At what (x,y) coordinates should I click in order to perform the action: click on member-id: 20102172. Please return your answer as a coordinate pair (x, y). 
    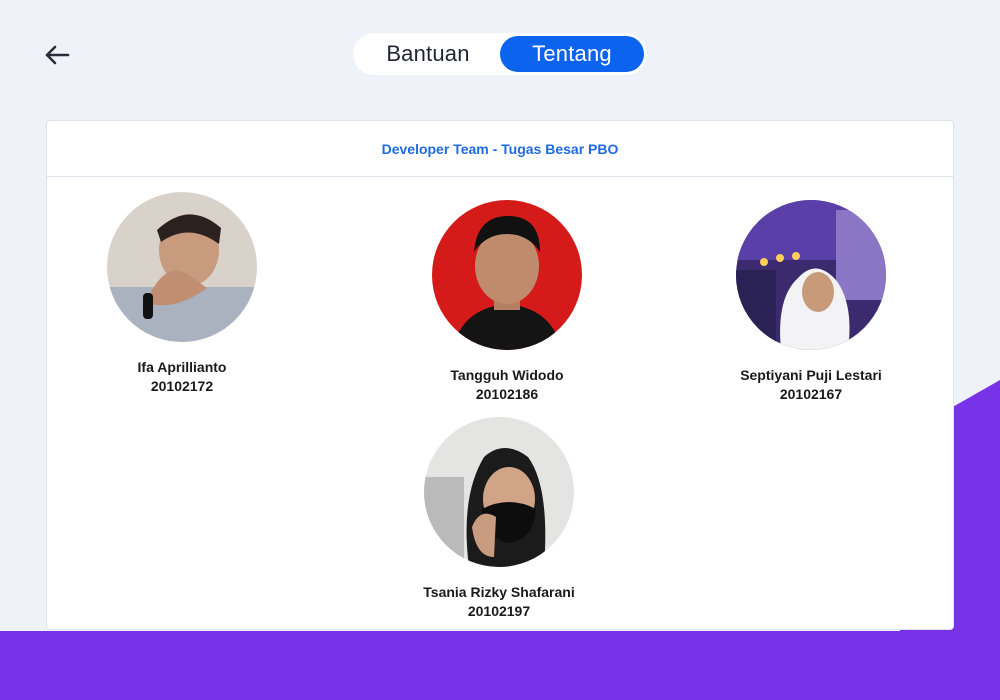
    Looking at the image, I should click on (182, 386).